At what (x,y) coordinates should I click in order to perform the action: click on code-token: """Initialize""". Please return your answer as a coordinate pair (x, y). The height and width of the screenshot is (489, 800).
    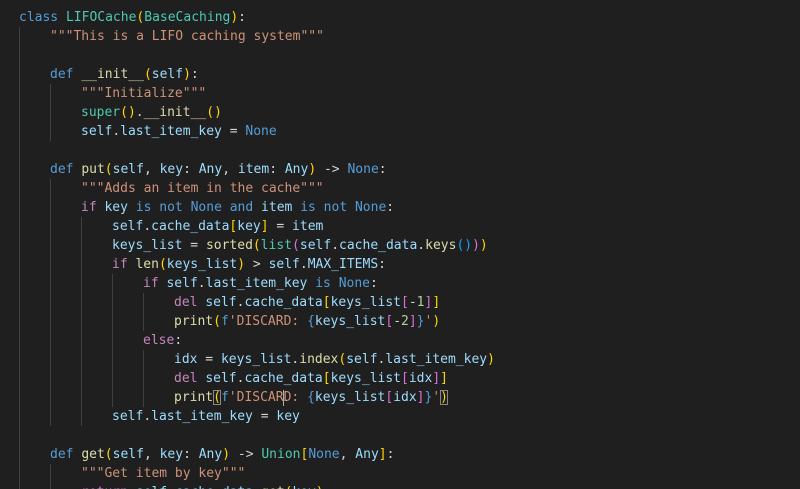
    Looking at the image, I should click on (144, 93).